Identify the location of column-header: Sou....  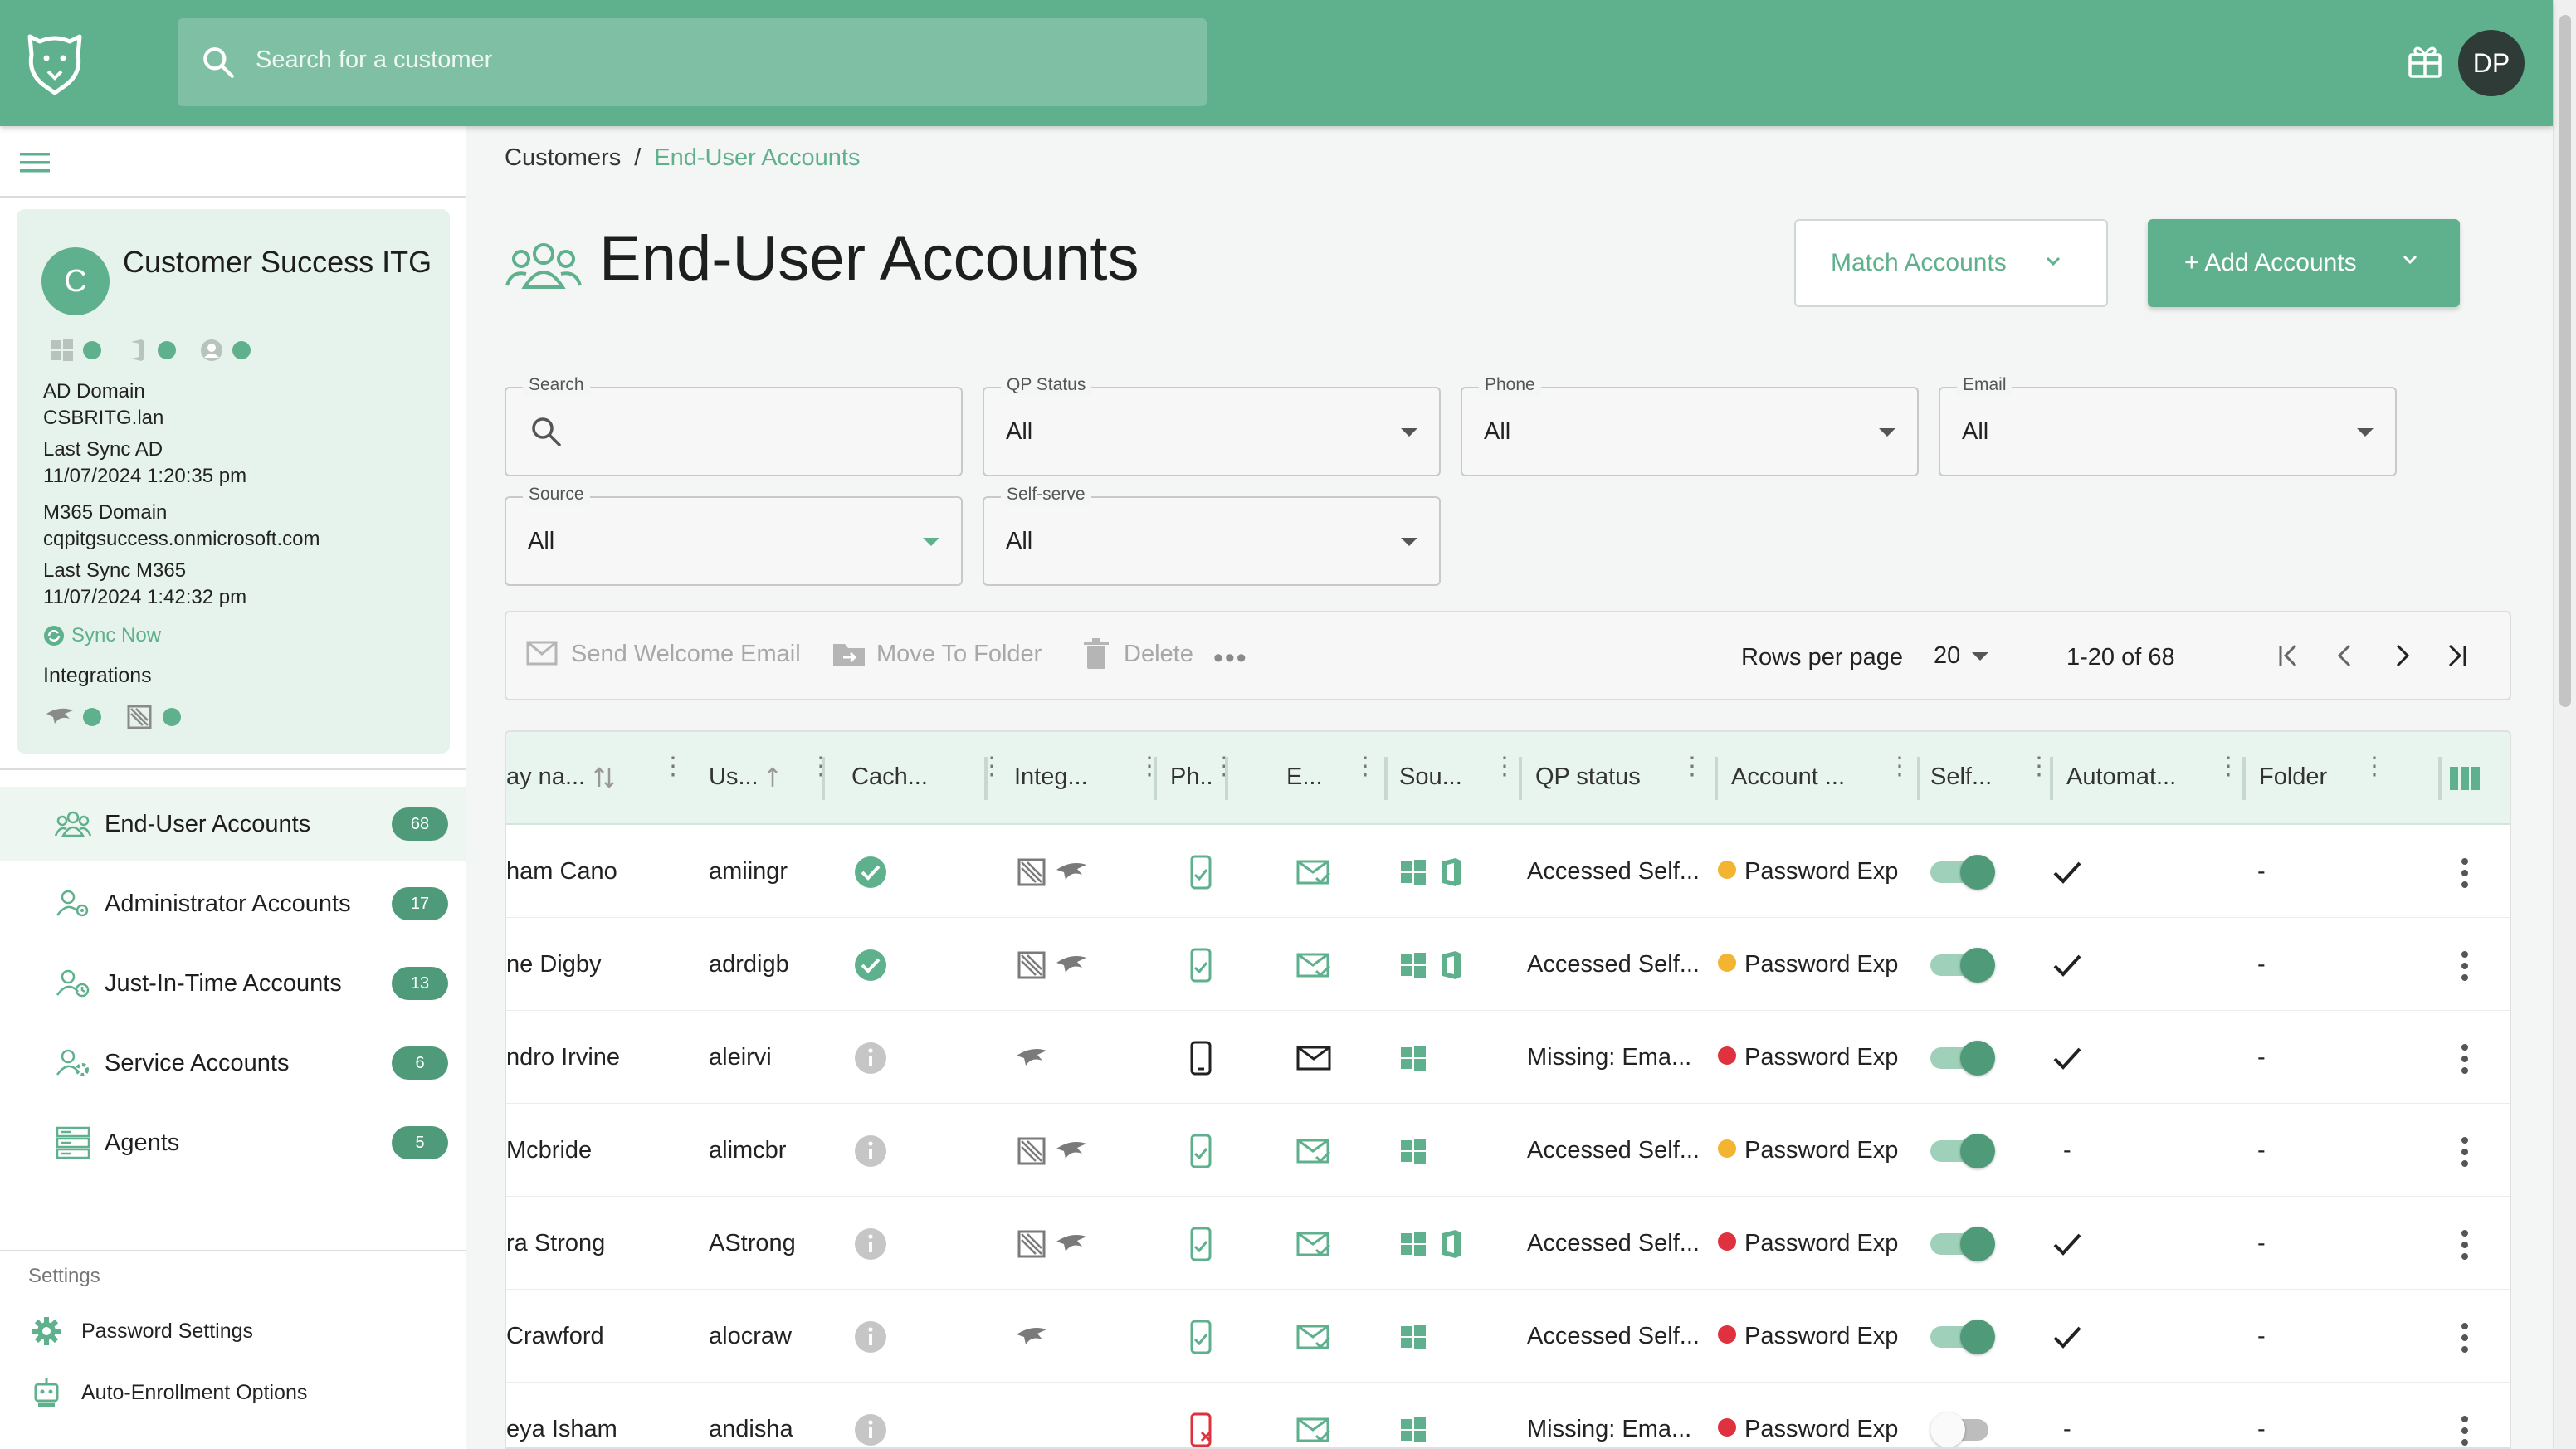
(1431, 777).